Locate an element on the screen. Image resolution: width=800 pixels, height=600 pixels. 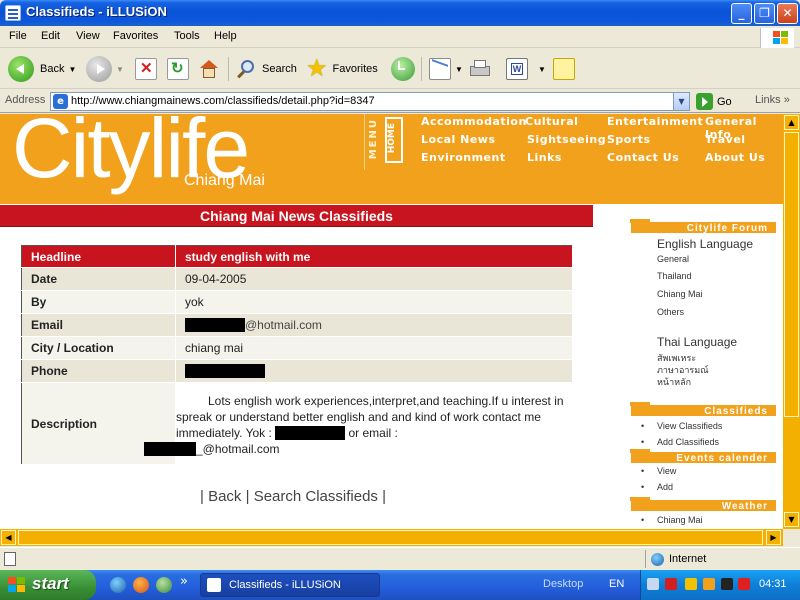
go-button: Go is located at coordinates (714, 101).